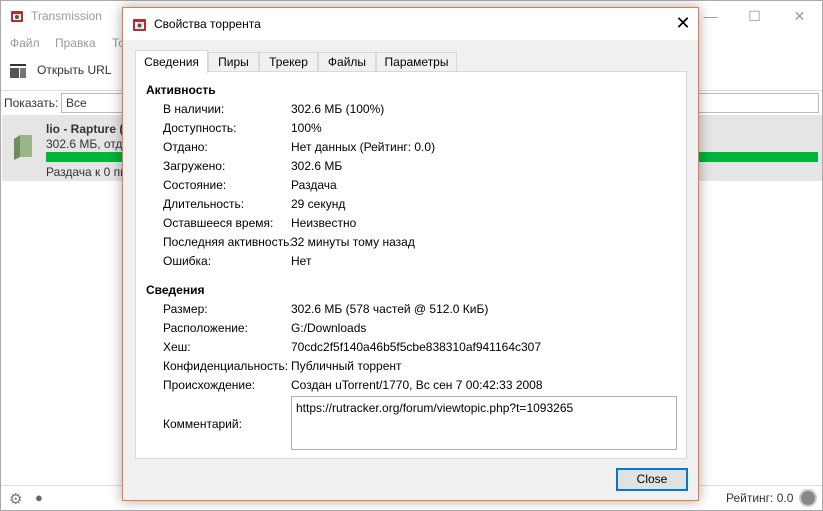 This screenshot has width=823, height=511. What do you see at coordinates (301, 261) in the screenshot?
I see `activity-value-error: Нет` at bounding box center [301, 261].